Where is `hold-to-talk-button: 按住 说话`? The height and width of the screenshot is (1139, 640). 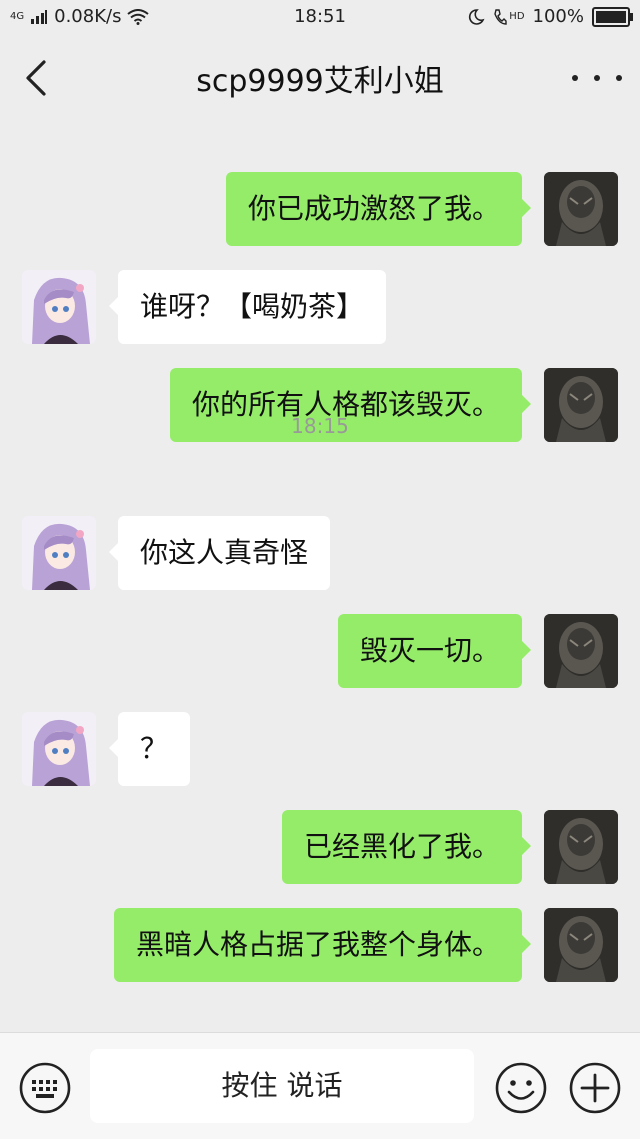 hold-to-talk-button: 按住 说话 is located at coordinates (282, 1086).